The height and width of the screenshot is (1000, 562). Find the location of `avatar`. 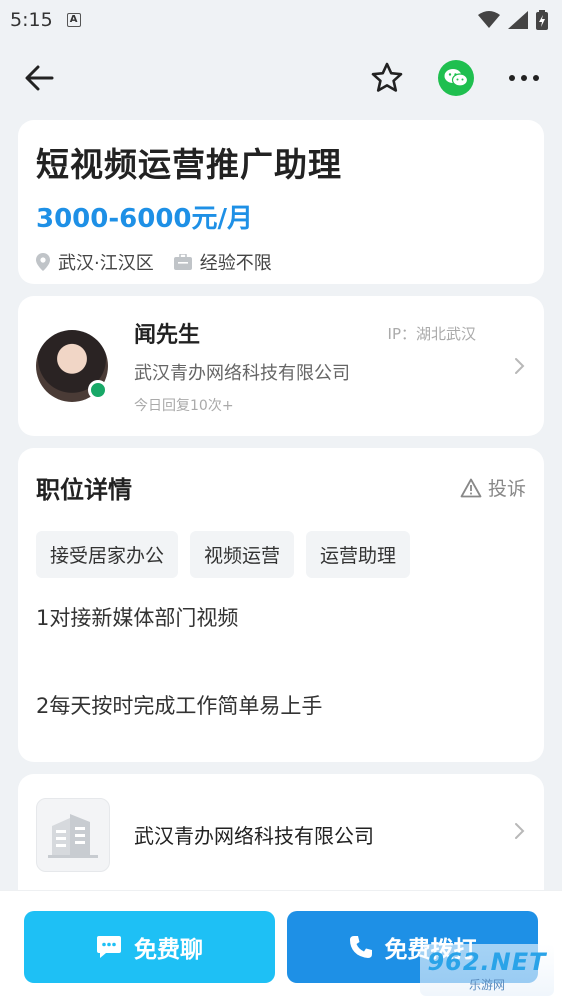

avatar is located at coordinates (72, 366).